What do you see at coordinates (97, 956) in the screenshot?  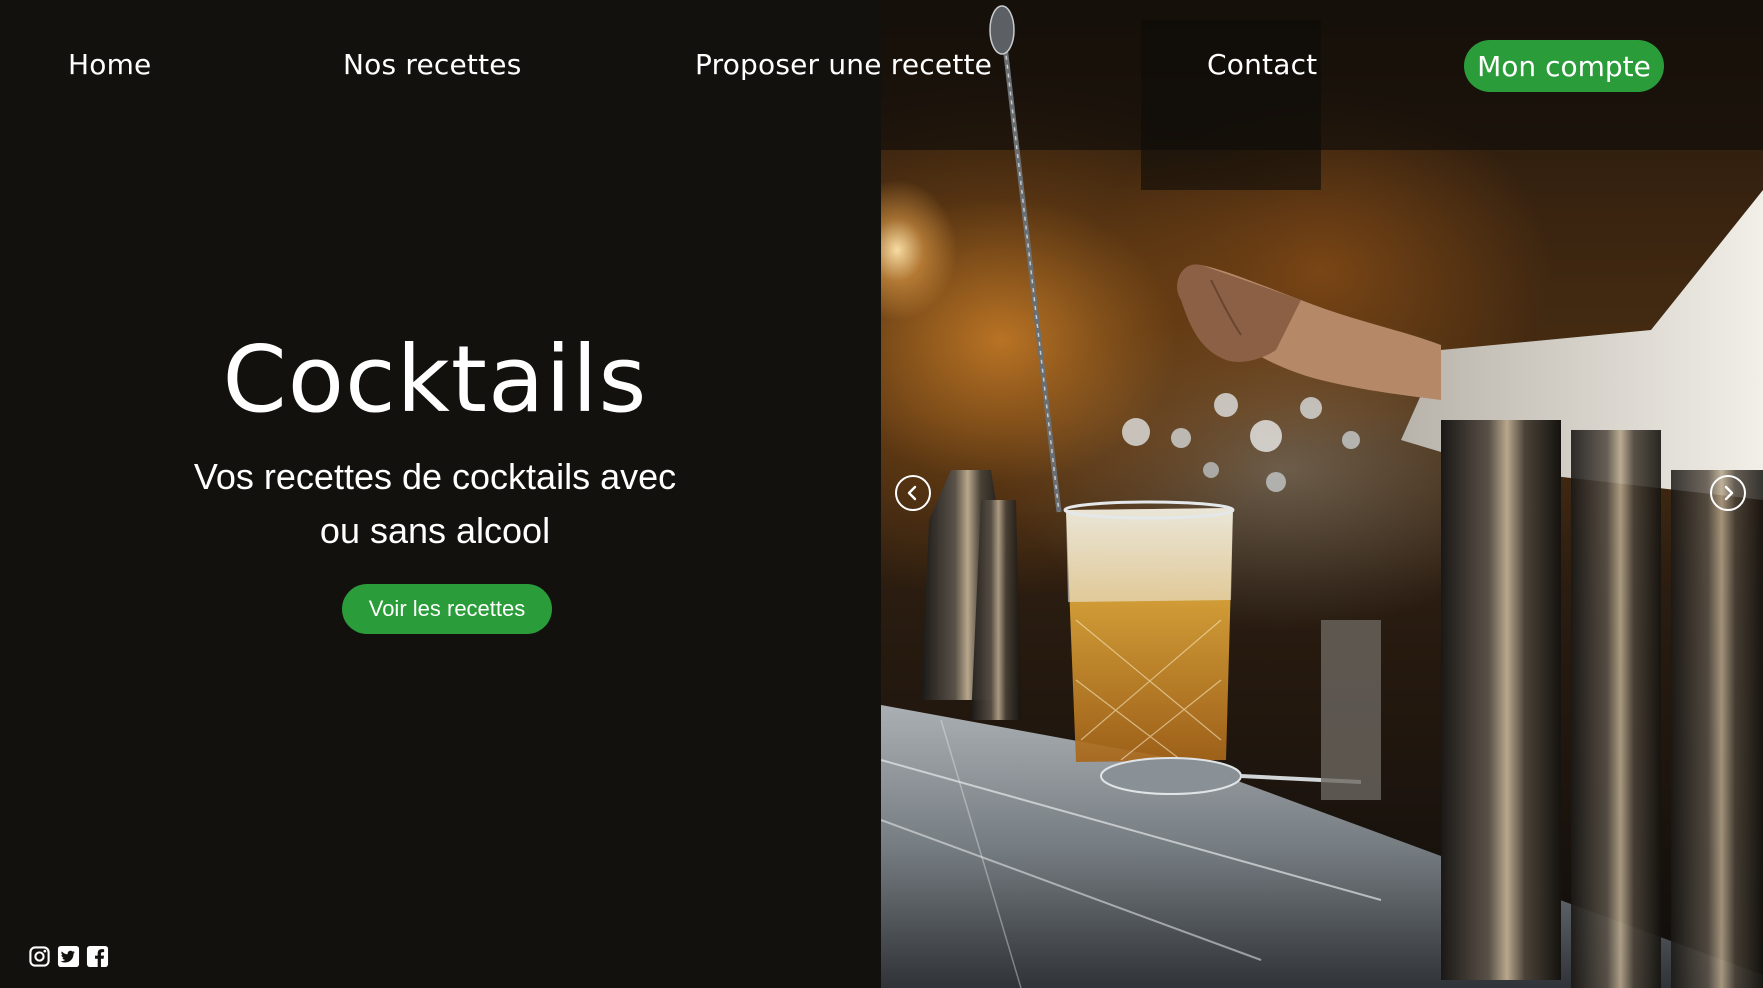 I see `facebook-icon` at bounding box center [97, 956].